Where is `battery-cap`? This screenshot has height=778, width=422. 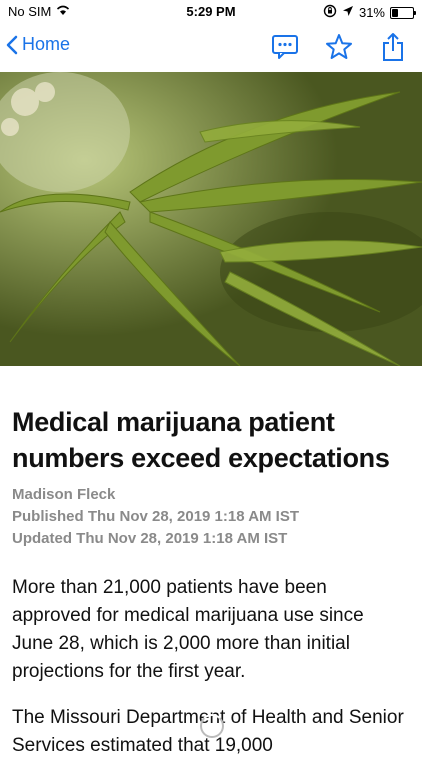
battery-cap is located at coordinates (415, 12).